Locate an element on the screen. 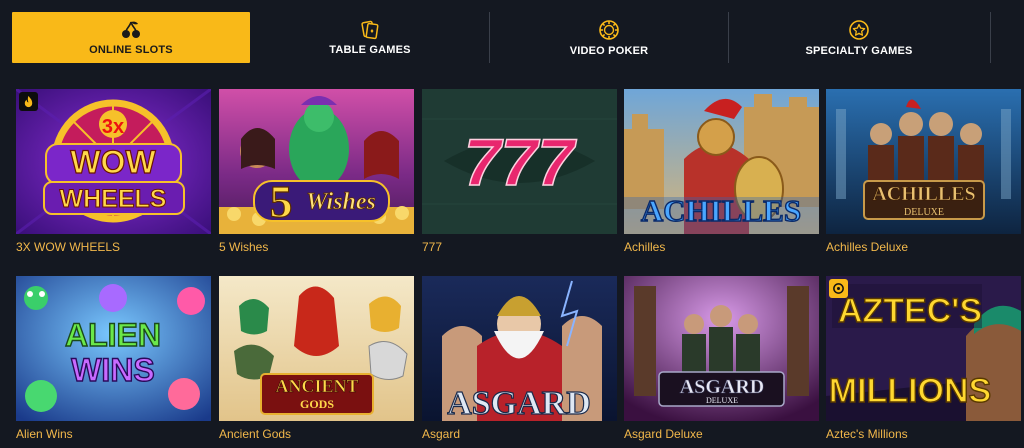 The width and height of the screenshot is (1024, 448). game-thumbnail: AZTEC'S MILLIONS is located at coordinates (923, 348).